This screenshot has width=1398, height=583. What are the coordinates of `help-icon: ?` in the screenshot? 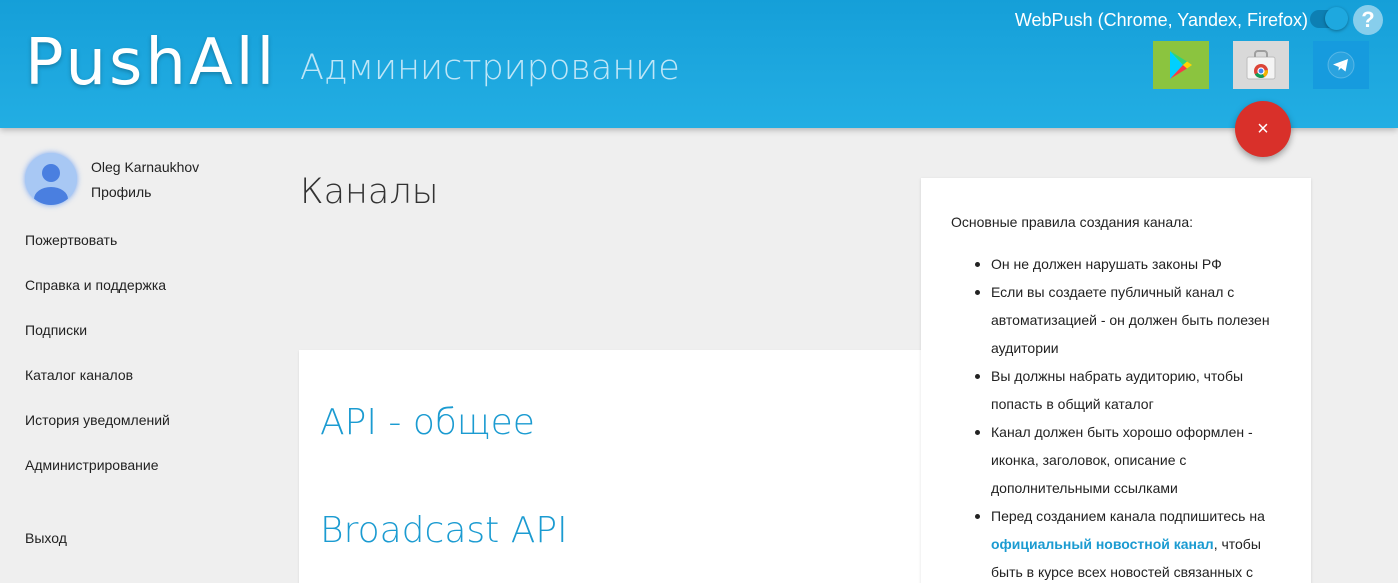 It's located at (1368, 20).